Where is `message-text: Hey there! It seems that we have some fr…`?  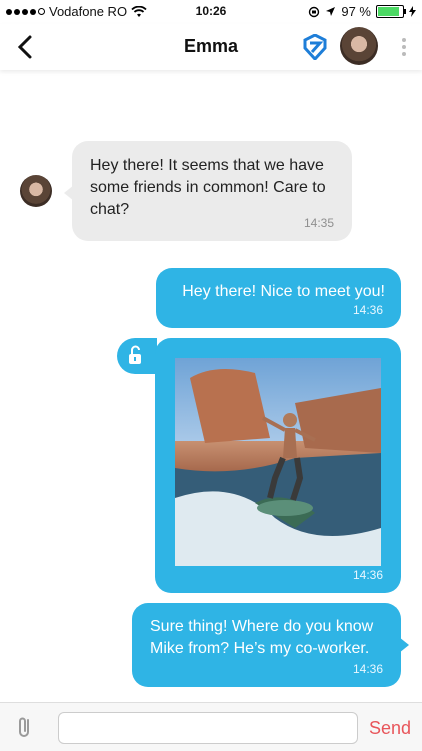
message-text: Hey there! It seems that we have some fr… is located at coordinates (208, 187).